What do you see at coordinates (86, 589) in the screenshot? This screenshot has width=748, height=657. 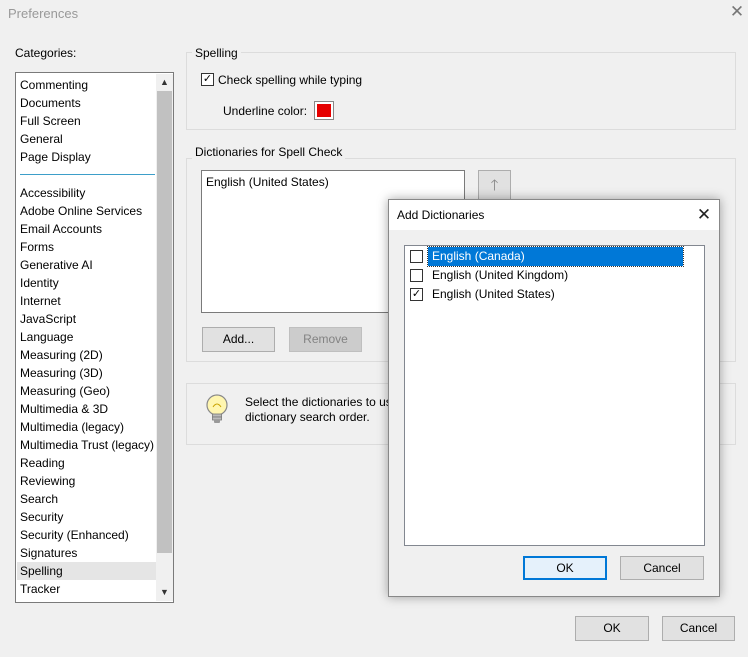 I see `category-item: Tracker` at bounding box center [86, 589].